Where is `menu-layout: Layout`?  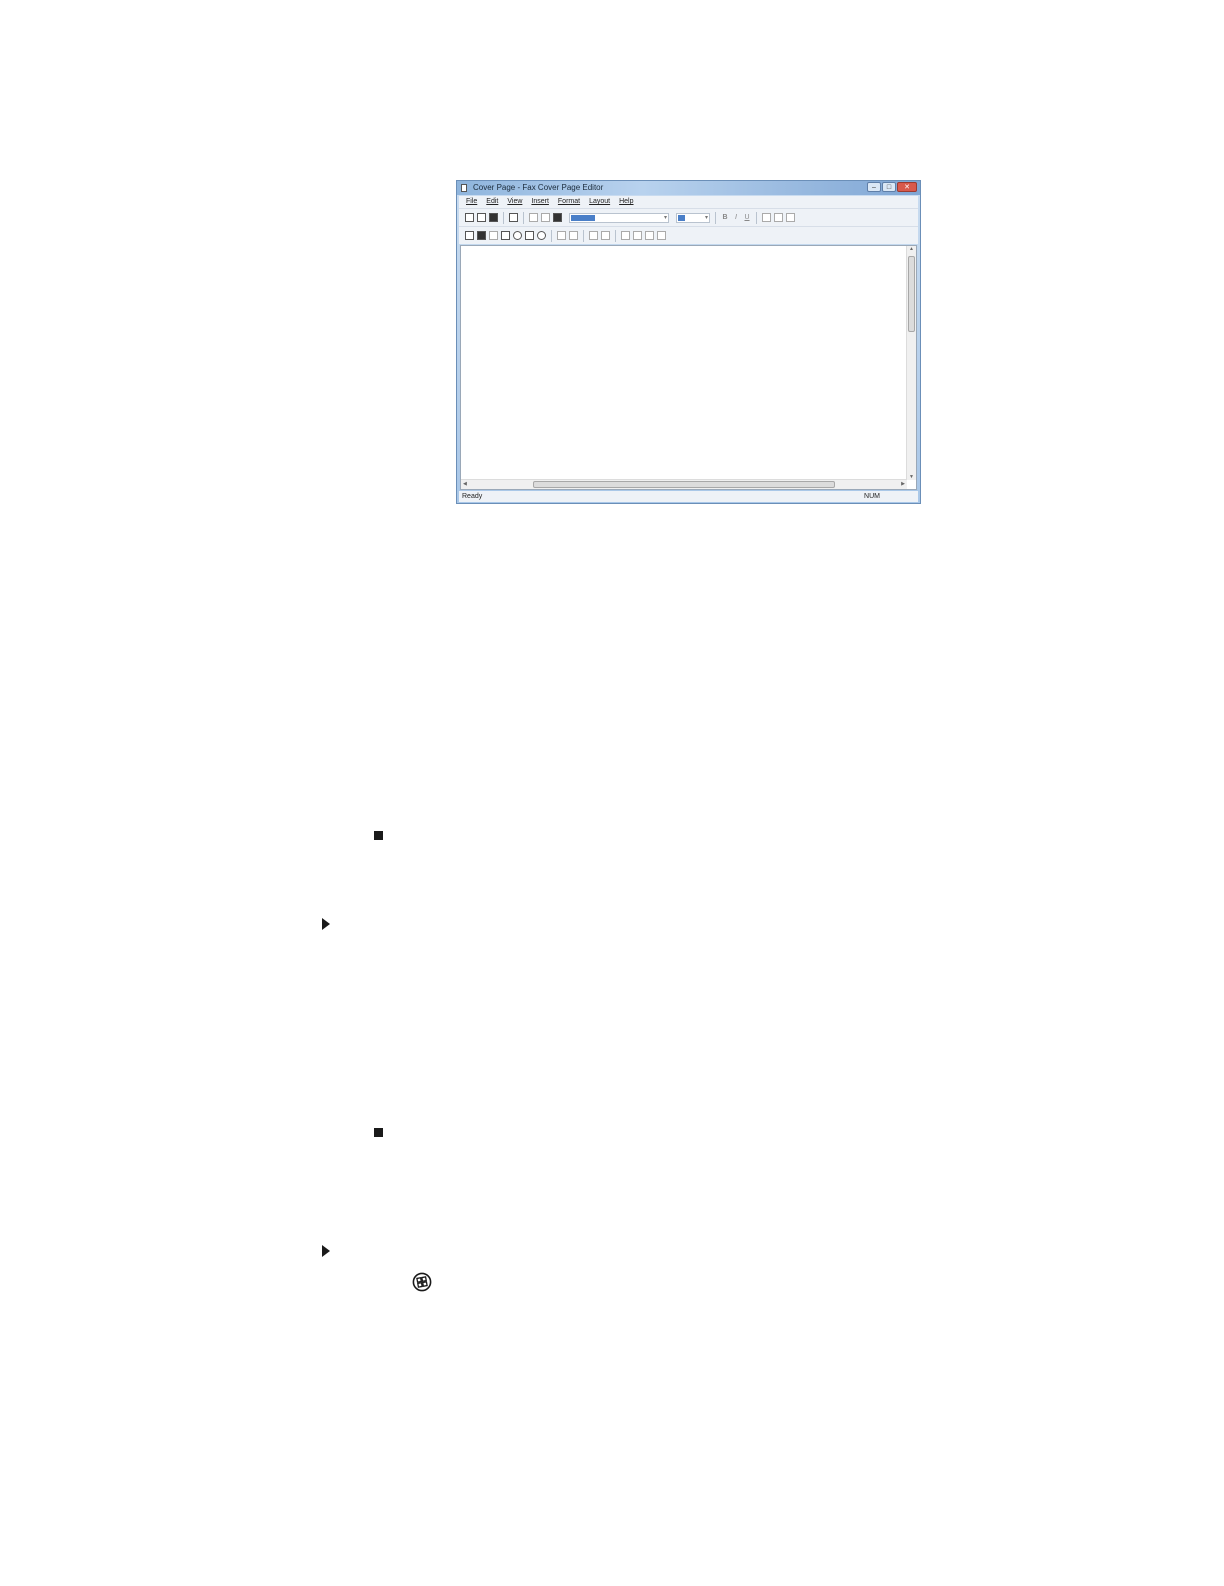 menu-layout: Layout is located at coordinates (599, 202).